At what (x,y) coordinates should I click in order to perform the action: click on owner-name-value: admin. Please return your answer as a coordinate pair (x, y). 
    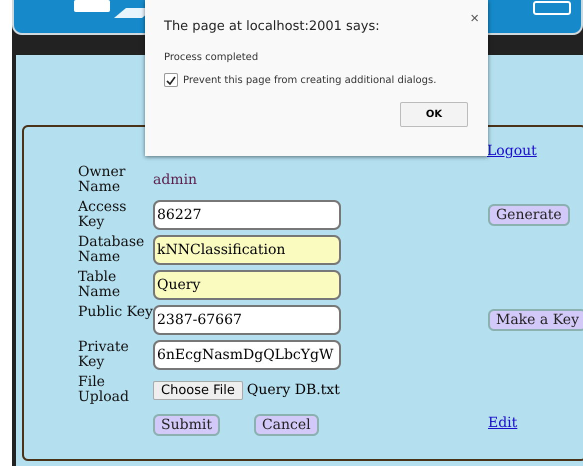
    Looking at the image, I should click on (175, 180).